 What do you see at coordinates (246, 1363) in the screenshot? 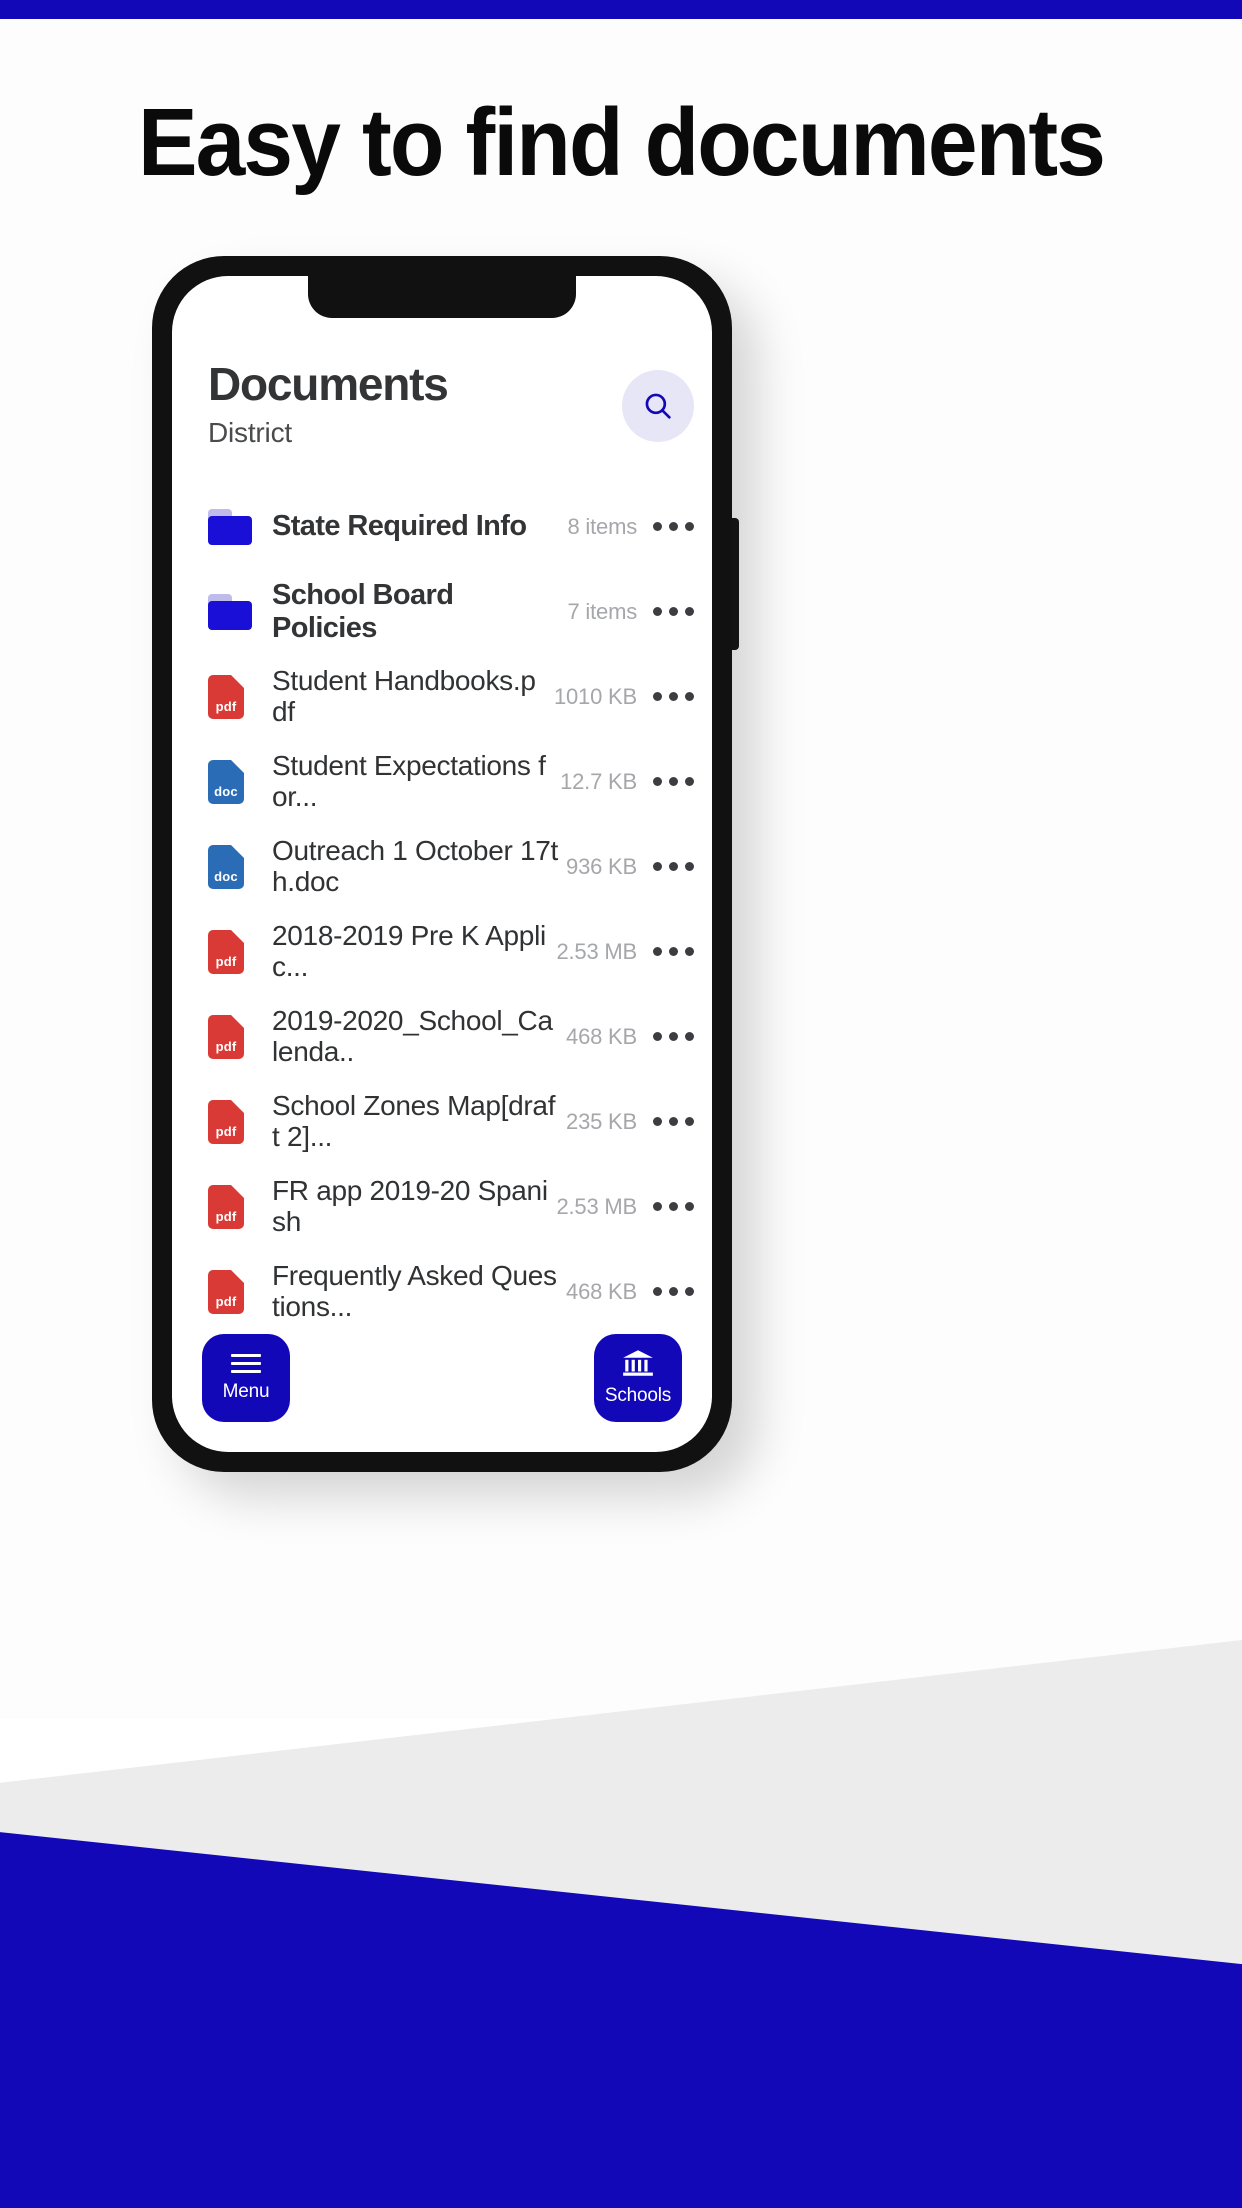
I see `hamburger-icon` at bounding box center [246, 1363].